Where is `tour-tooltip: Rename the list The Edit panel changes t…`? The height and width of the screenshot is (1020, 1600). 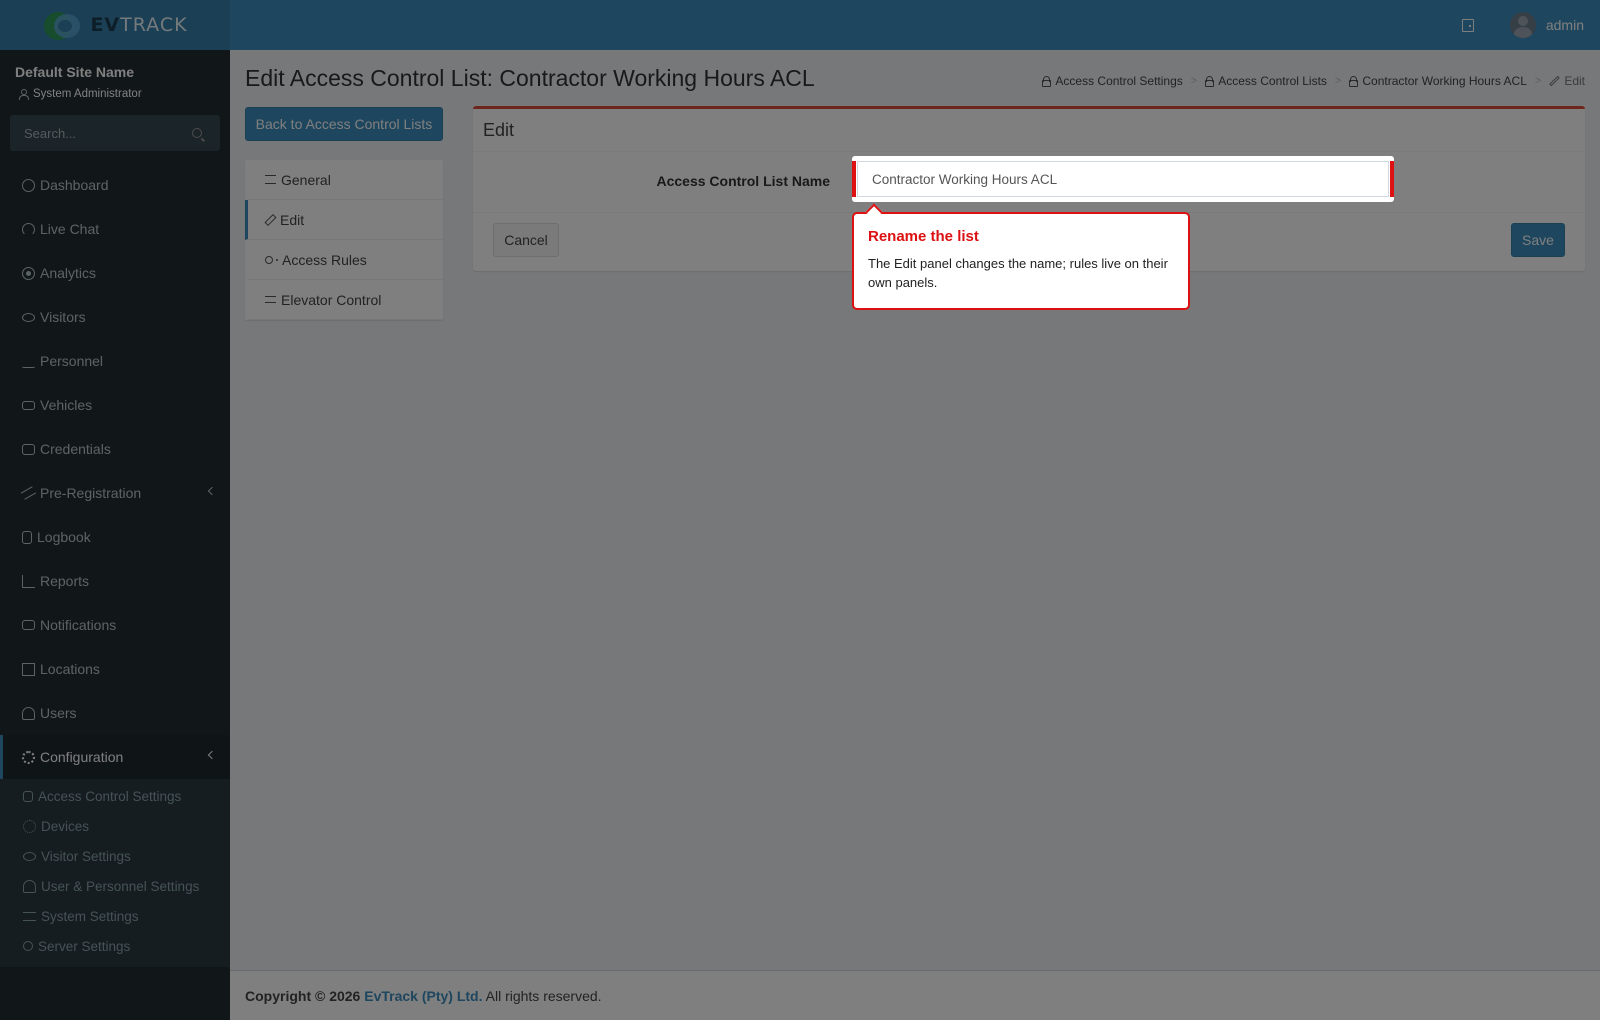 tour-tooltip: Rename the list The Edit panel changes t… is located at coordinates (1021, 256).